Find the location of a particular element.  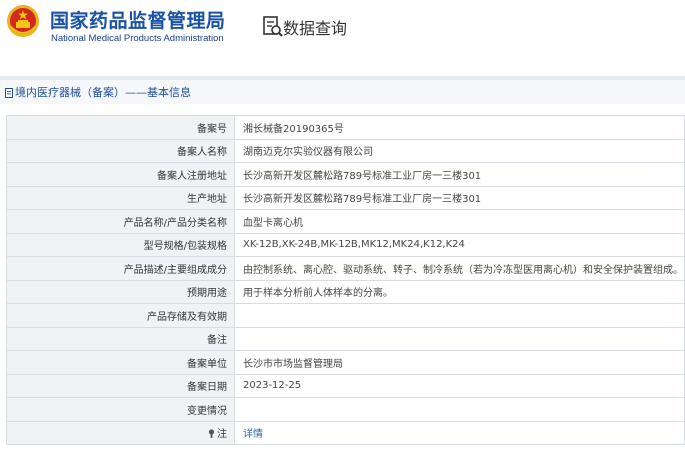

table-row: 预期用途 用于样本分析前人体样本的分离。 is located at coordinates (345, 291).